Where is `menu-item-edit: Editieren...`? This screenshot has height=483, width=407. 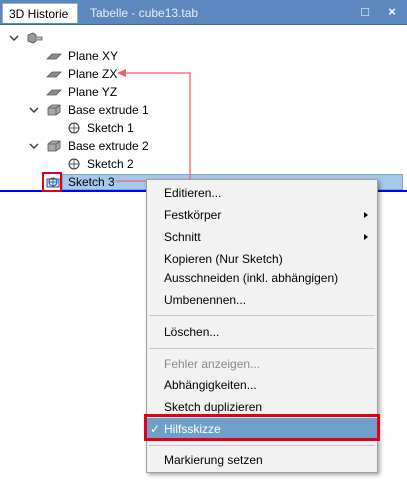 menu-item-edit: Editieren... is located at coordinates (262, 193).